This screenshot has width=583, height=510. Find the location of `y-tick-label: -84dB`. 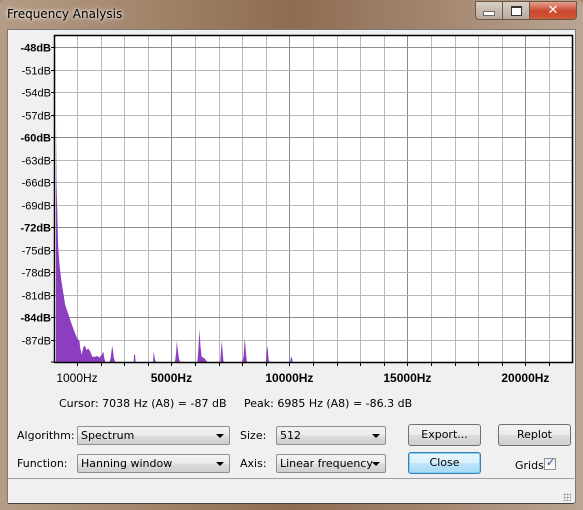

y-tick-label: -84dB is located at coordinates (35, 319).